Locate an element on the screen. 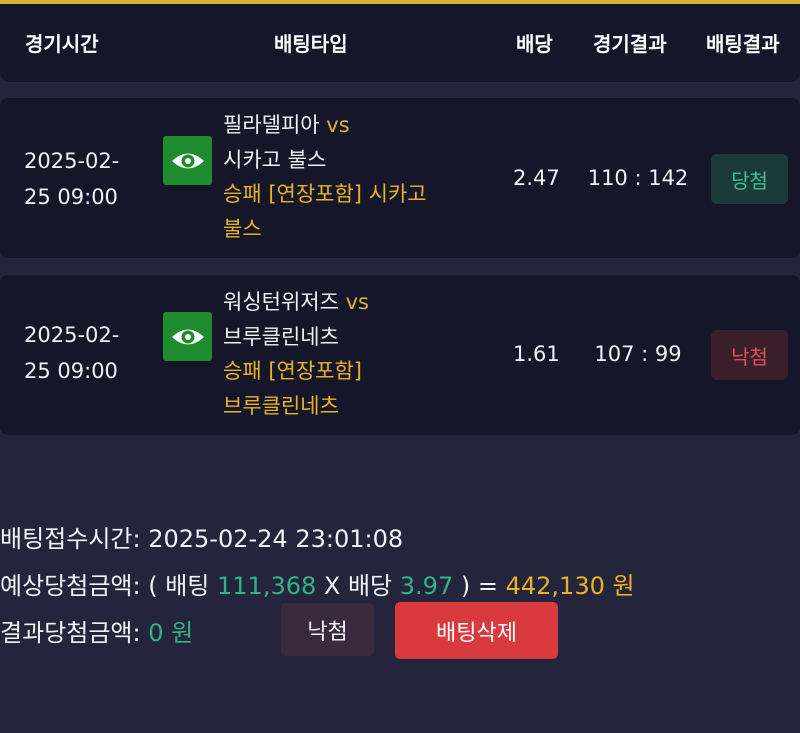 Image resolution: width=800 pixels, height=733 pixels. table-header: 경기시간 배팅타입 배당 경기결과 배팅결과 is located at coordinates (400, 43).